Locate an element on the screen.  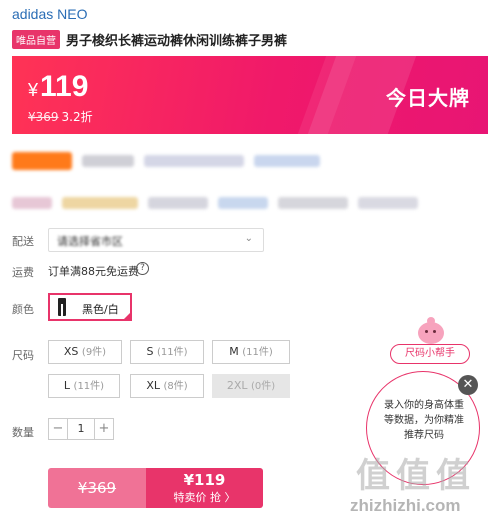
size-option-m: M (11件) is located at coordinates (251, 352).